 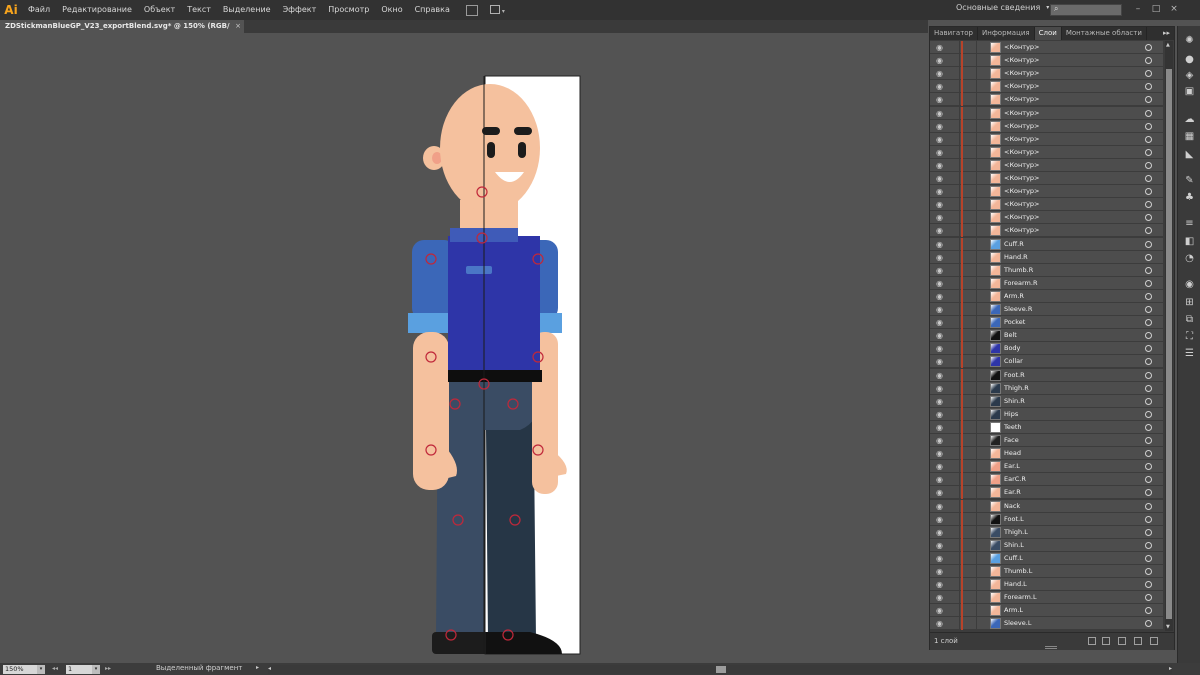 I want to click on workspace-switcher: Основные сведения ▾, so click(x=1002, y=7).